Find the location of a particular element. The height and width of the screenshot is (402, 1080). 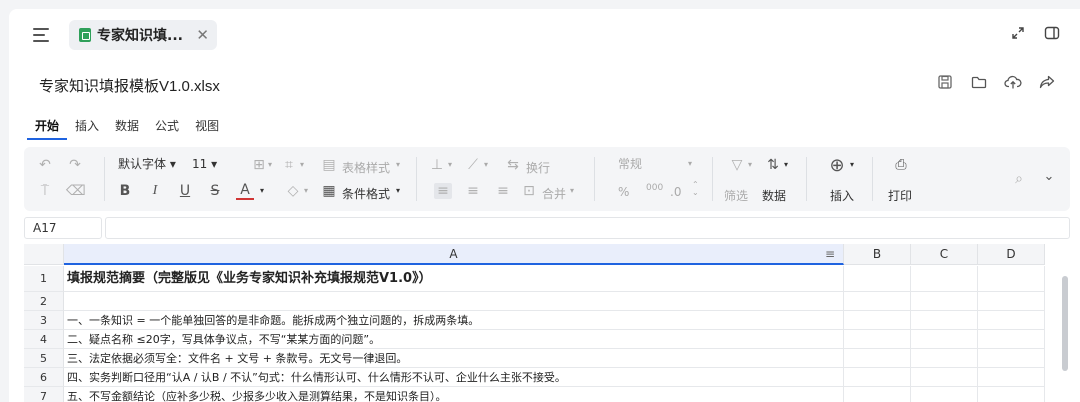

cell-d6 is located at coordinates (1011, 377).